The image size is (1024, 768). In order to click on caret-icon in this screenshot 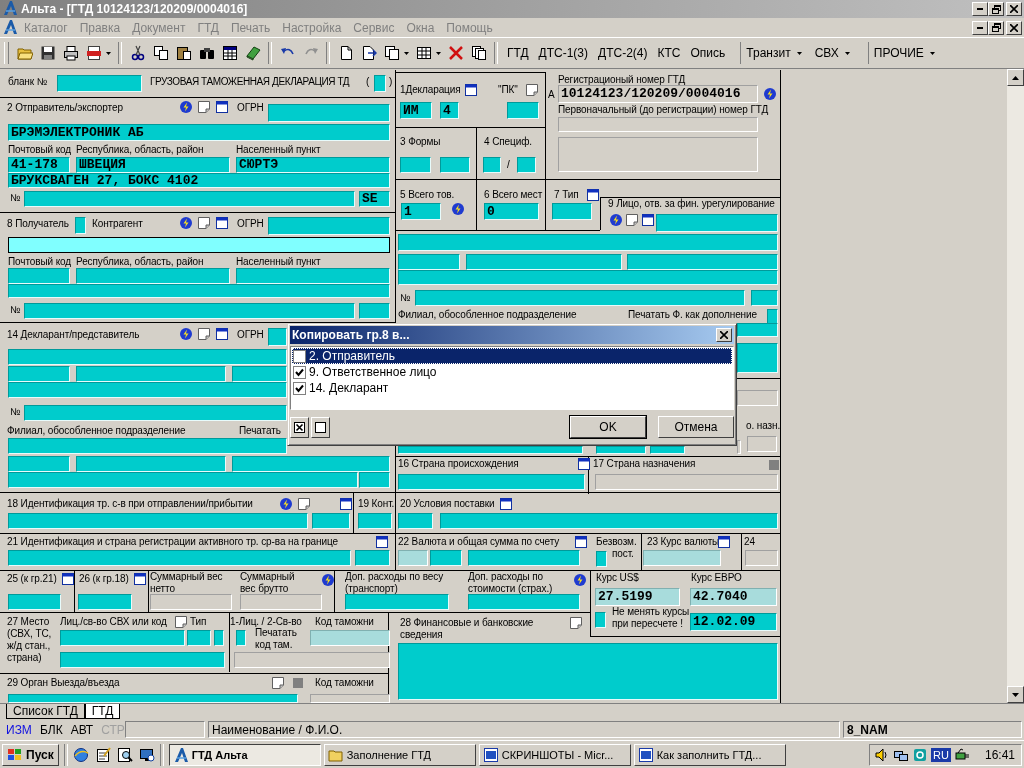, I will do `click(108, 53)`.